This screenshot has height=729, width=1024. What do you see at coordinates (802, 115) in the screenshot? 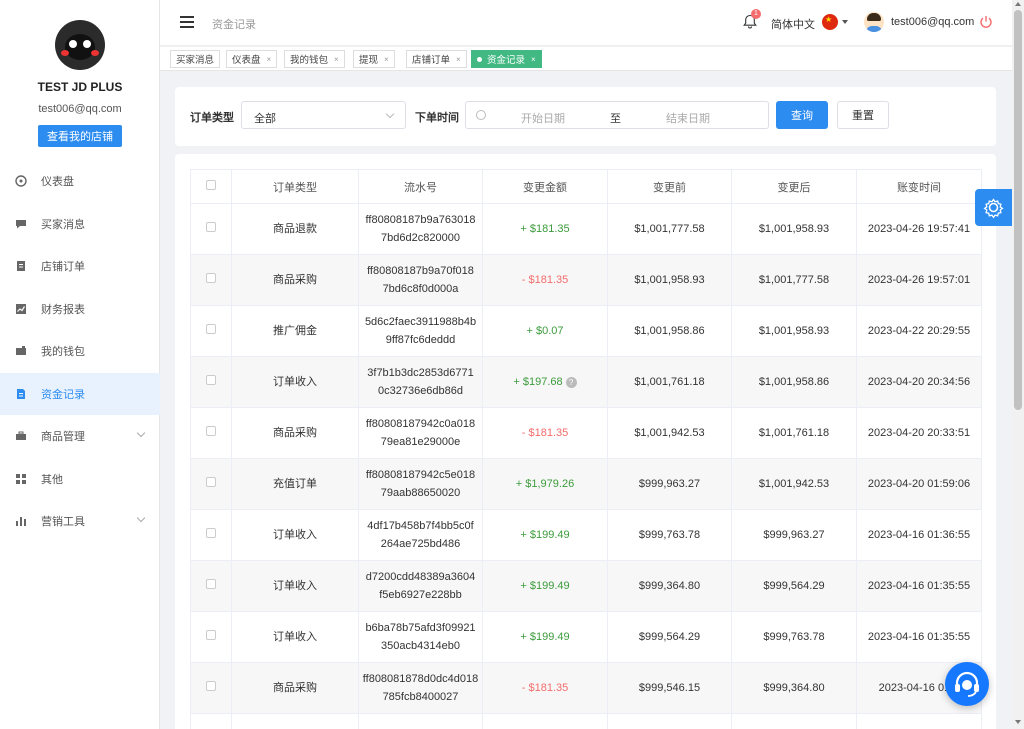
I see `query-button: 查询` at bounding box center [802, 115].